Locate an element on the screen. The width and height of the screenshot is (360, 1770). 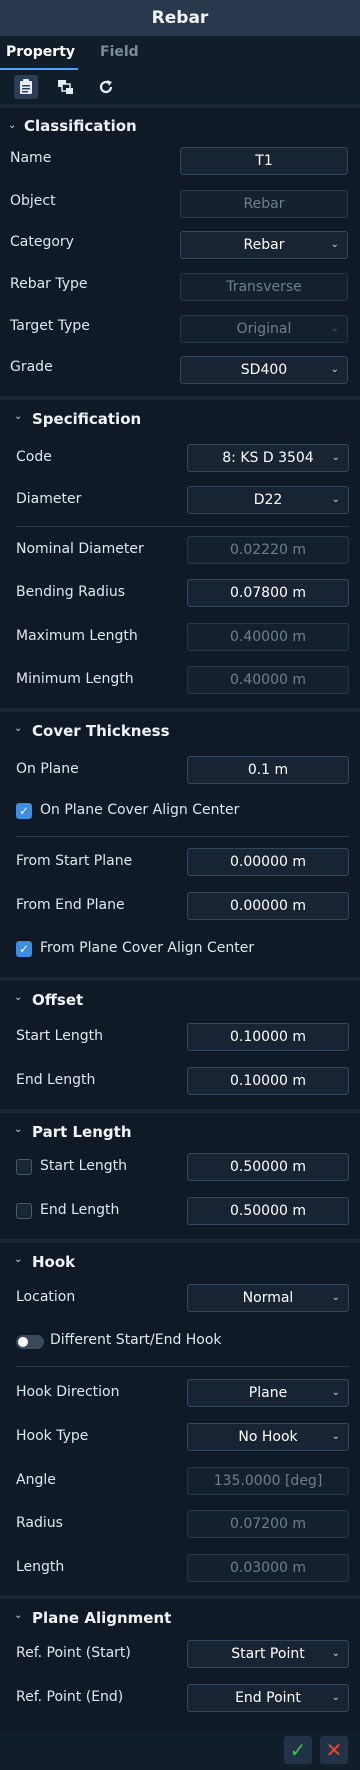
hook-header: ⌄ Hook is located at coordinates (180, 1263).